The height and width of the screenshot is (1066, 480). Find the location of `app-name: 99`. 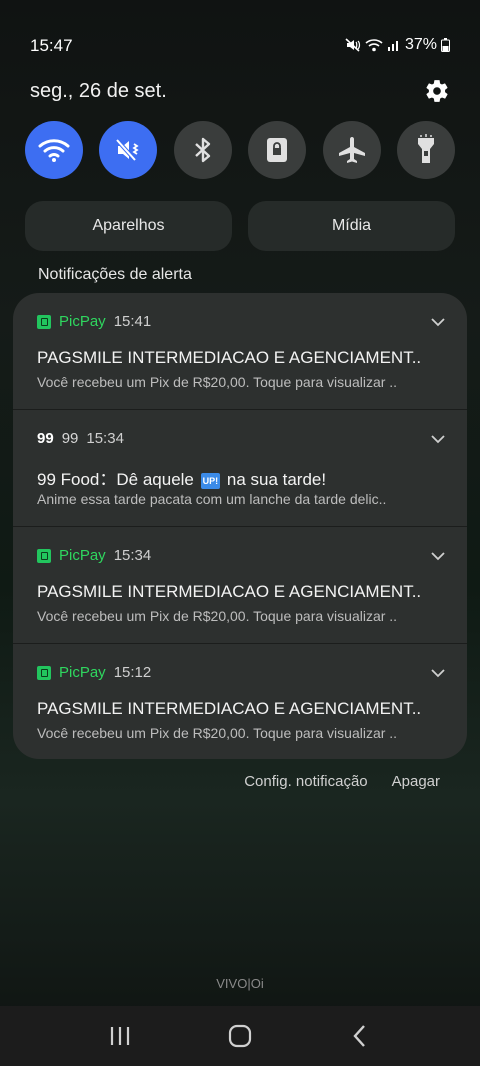

app-name: 99 is located at coordinates (70, 438).